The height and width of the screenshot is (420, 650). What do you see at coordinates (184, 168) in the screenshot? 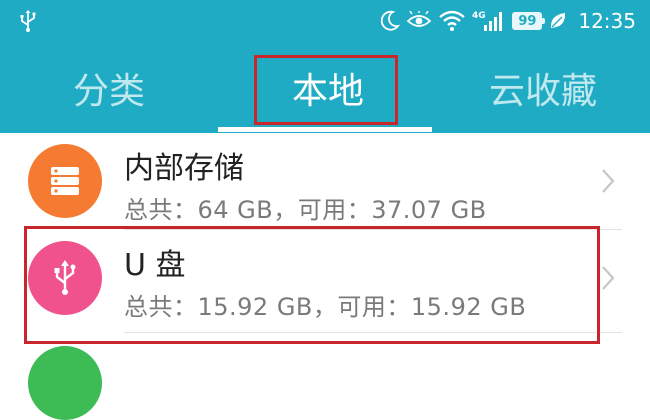
I see `storage-title: 内部存储` at bounding box center [184, 168].